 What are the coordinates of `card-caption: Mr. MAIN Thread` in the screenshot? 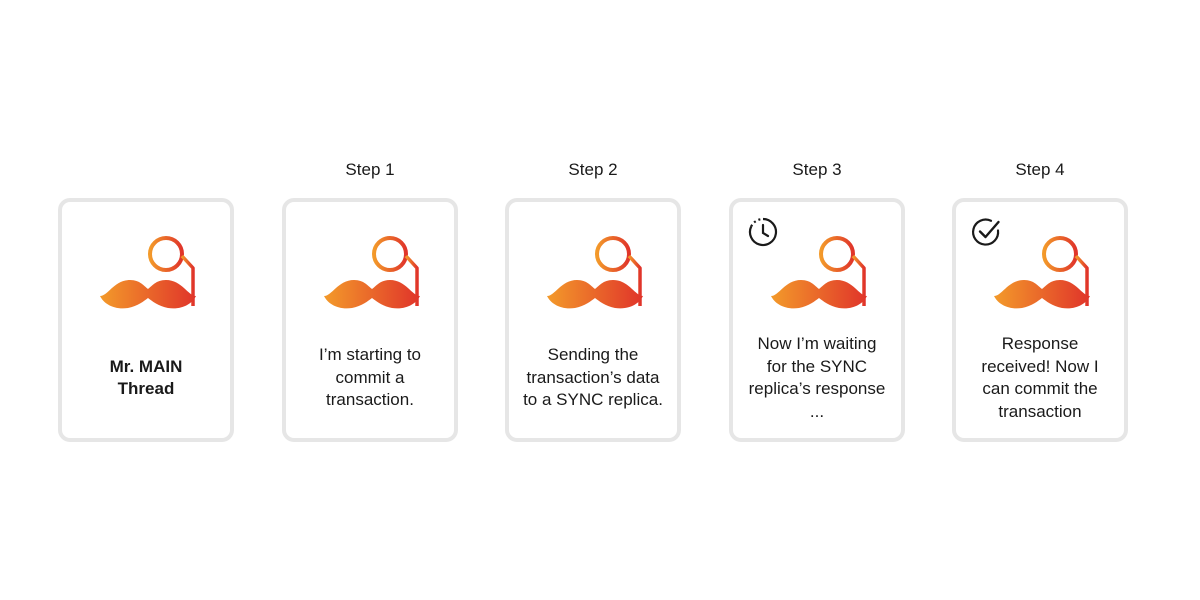 It's located at (146, 377).